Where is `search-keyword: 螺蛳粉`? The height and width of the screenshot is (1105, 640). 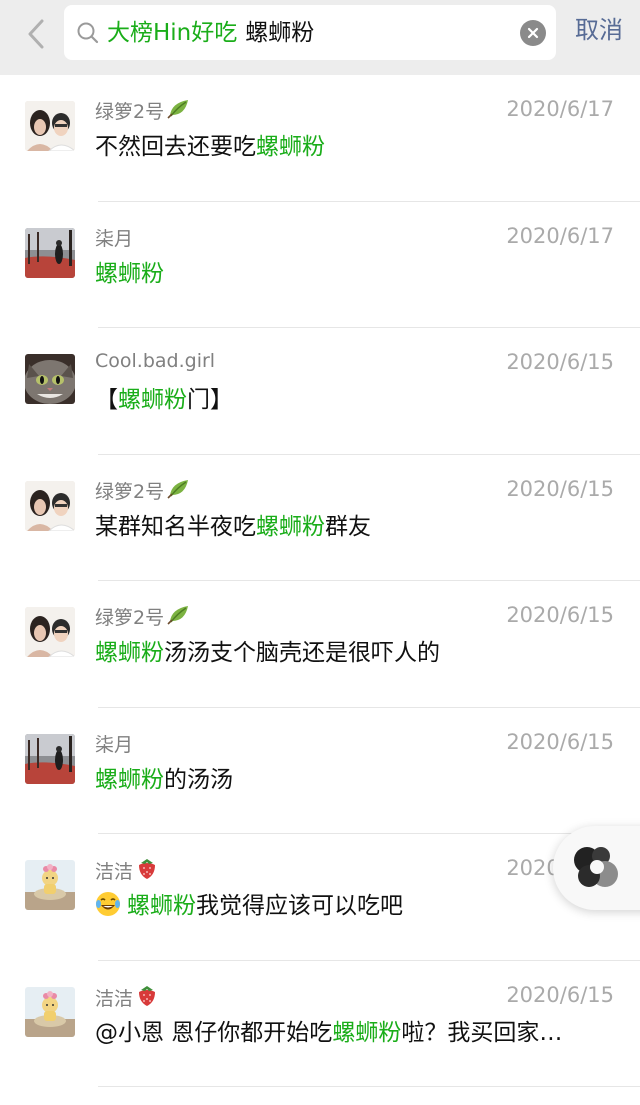 search-keyword: 螺蛳粉 is located at coordinates (280, 33).